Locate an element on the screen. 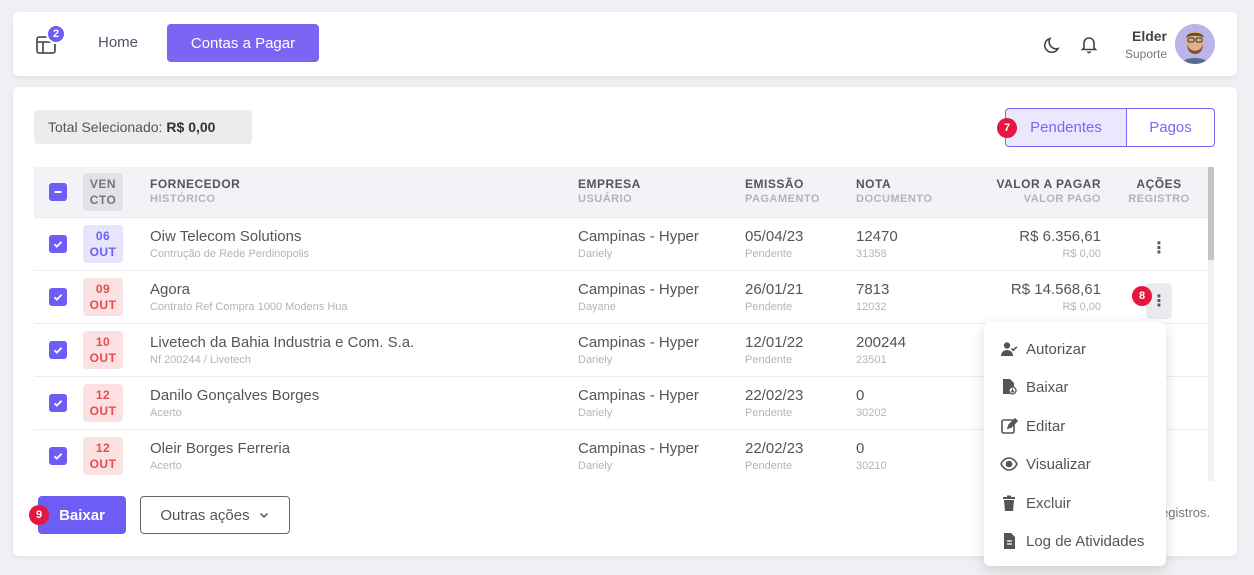 The image size is (1254, 575). step-marker-7: 7 is located at coordinates (1007, 128).